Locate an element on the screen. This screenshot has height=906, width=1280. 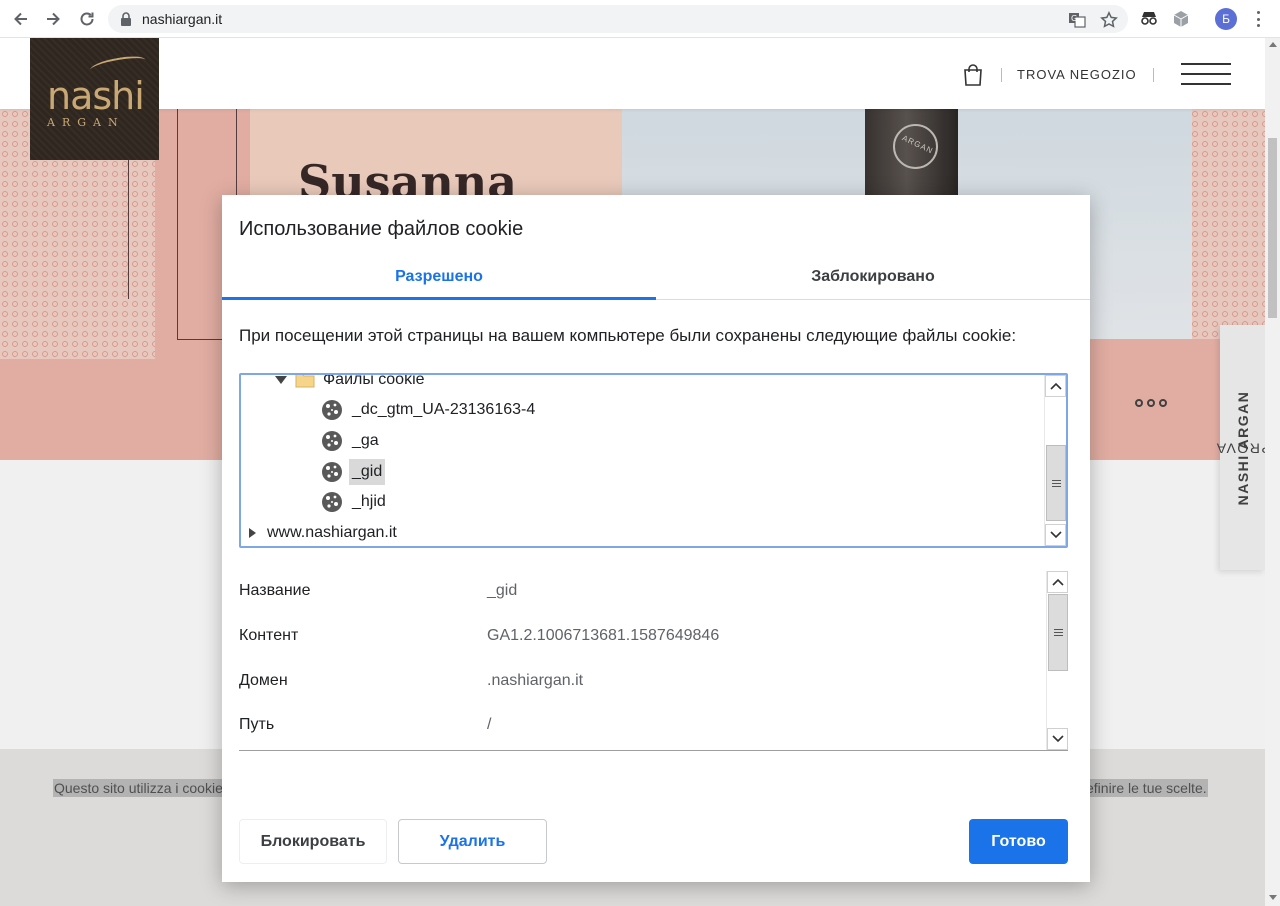
reload-button is located at coordinates (87, 19).